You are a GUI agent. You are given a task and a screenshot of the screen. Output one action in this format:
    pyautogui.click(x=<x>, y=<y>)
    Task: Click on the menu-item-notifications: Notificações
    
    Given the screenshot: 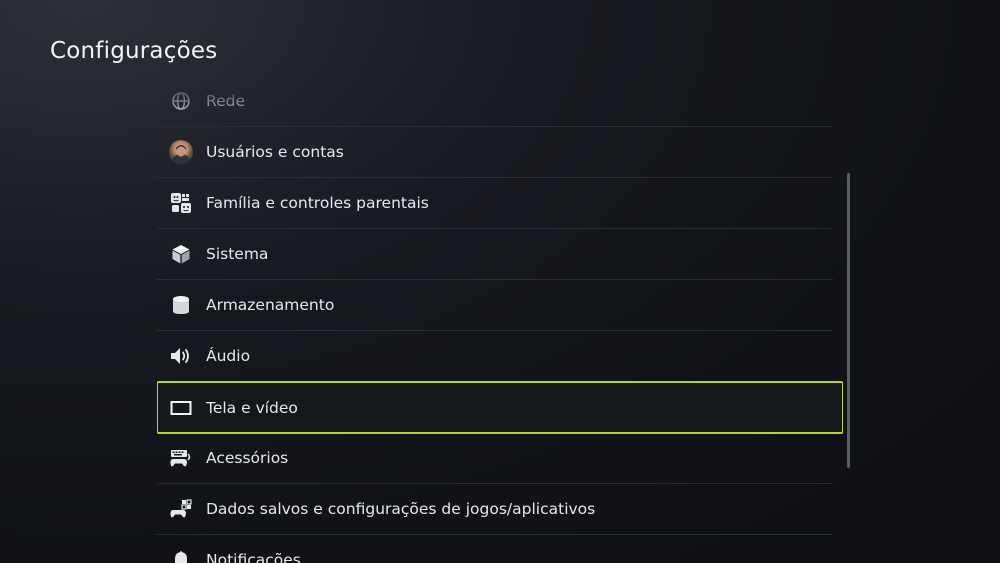 What is the action you would take?
    pyautogui.click(x=495, y=549)
    